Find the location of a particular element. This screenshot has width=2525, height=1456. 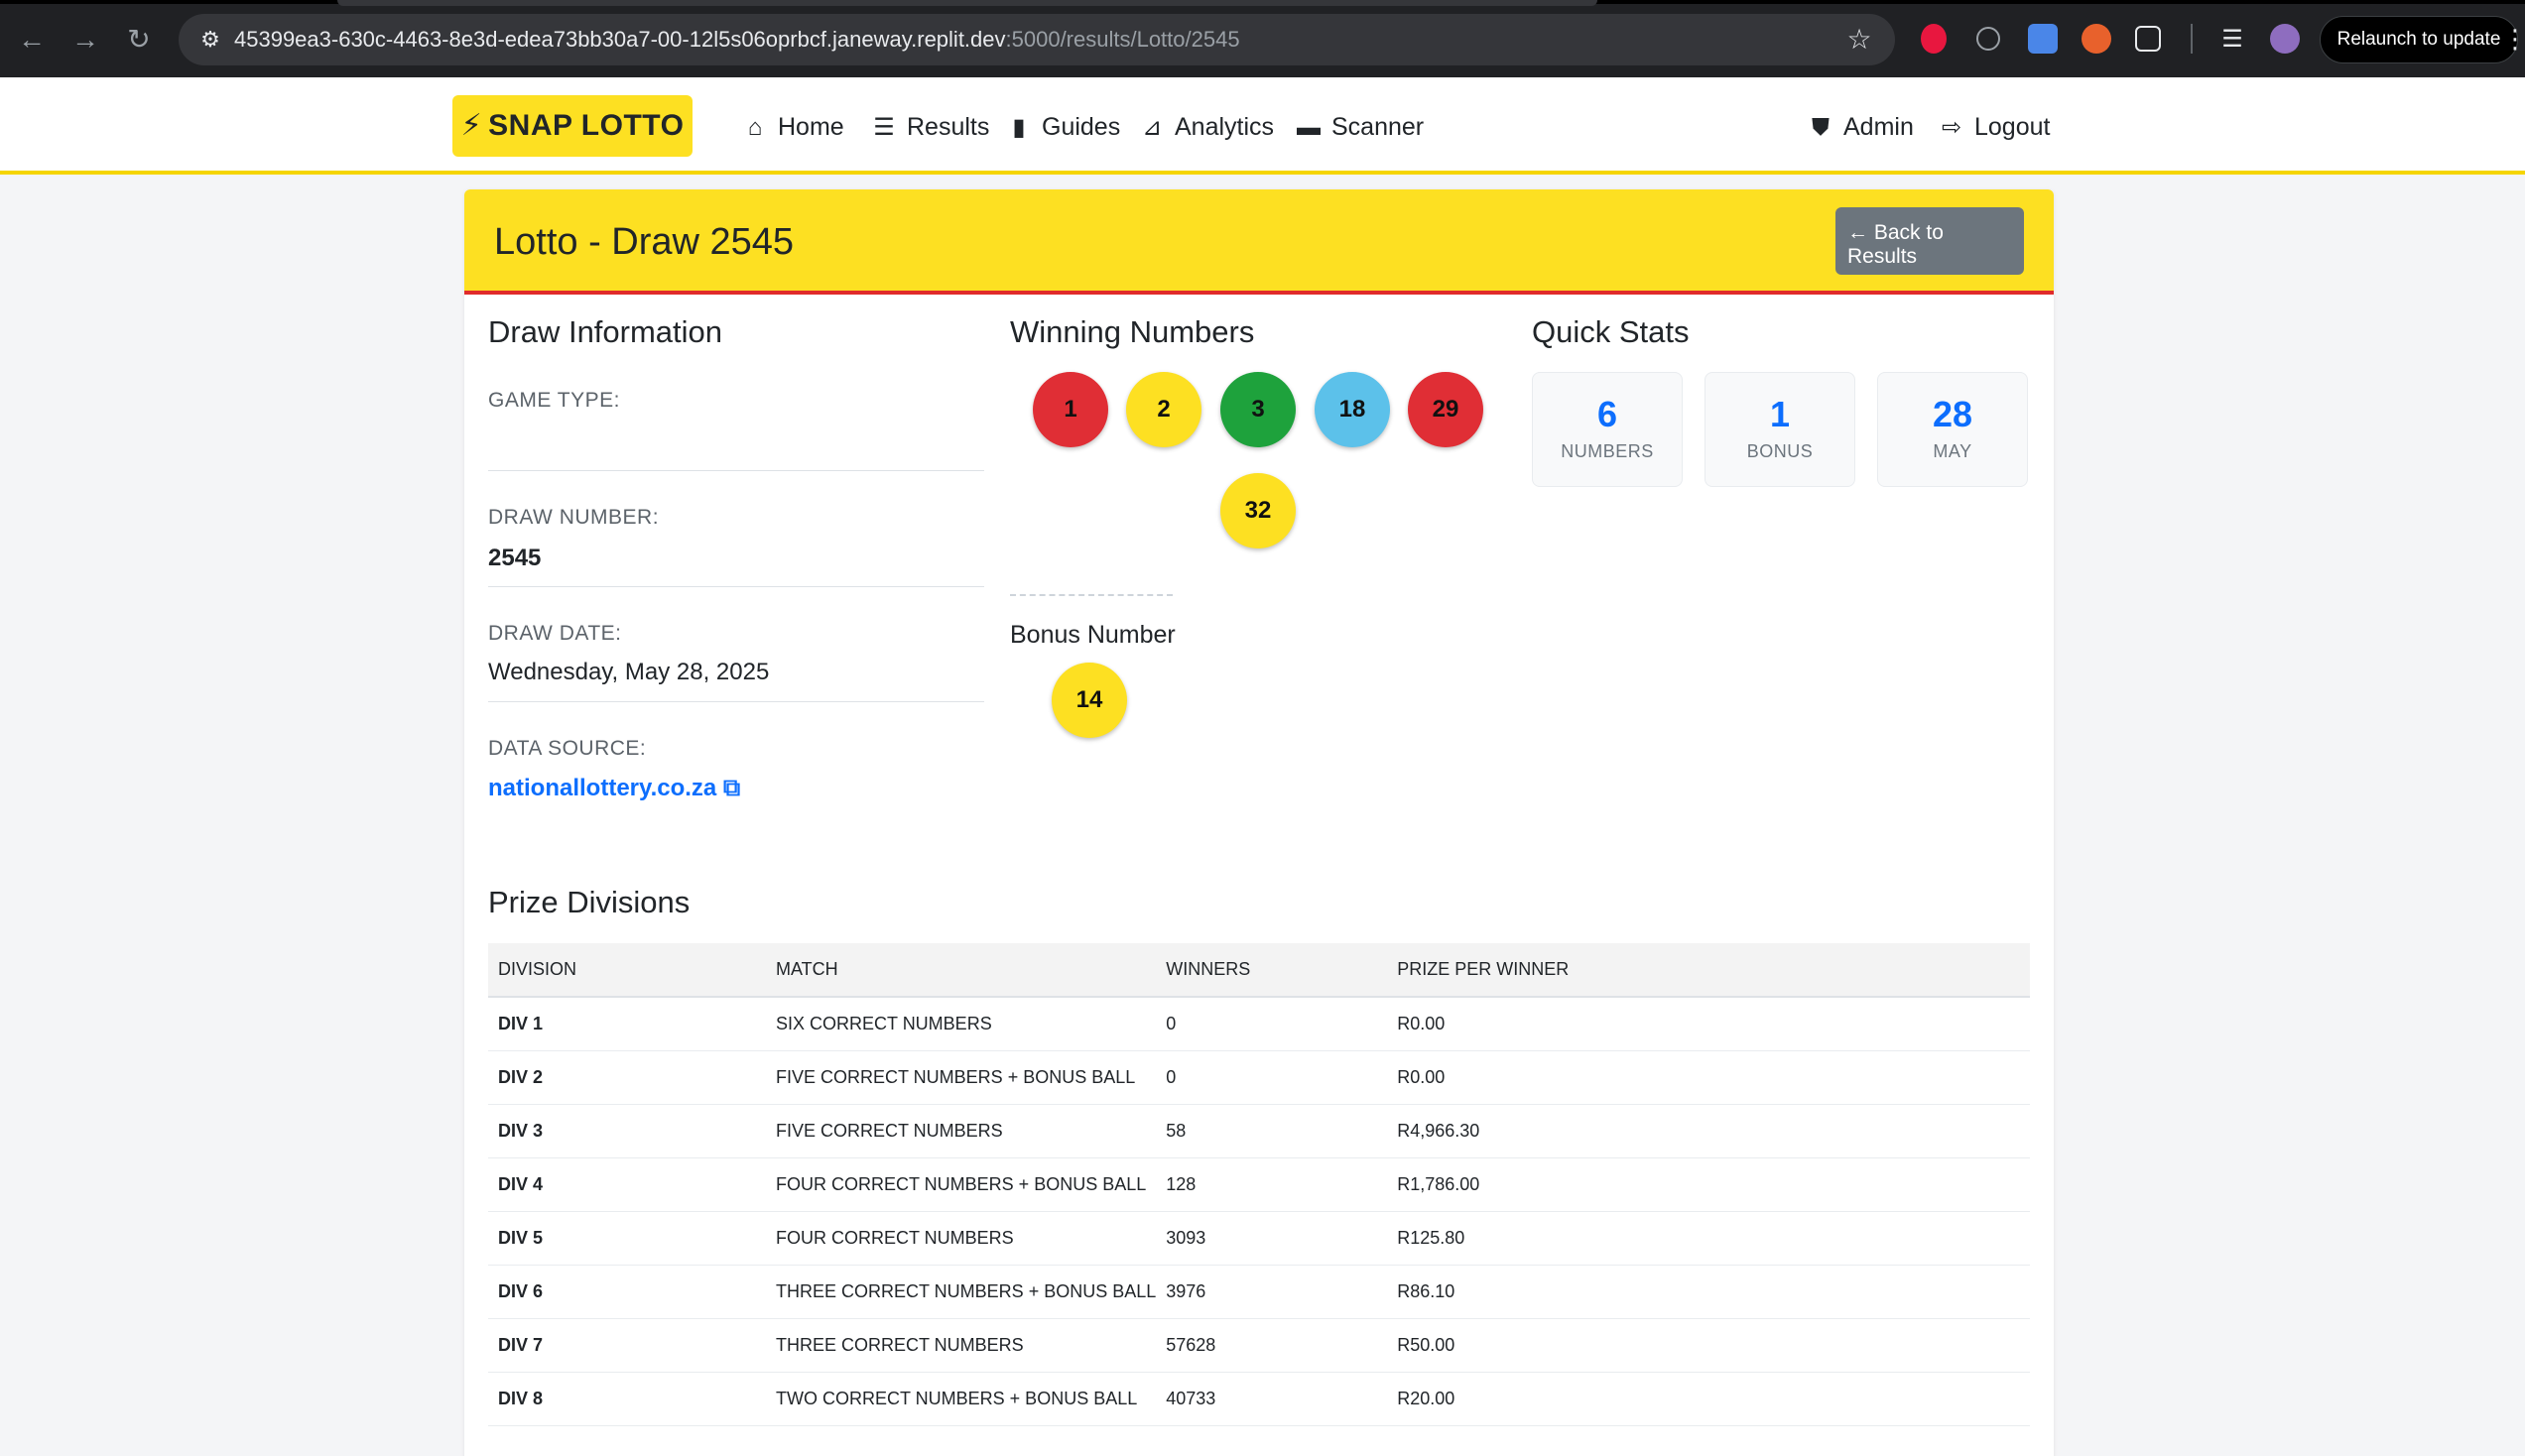

relaunch-button: Relaunch to update is located at coordinates (2419, 39).